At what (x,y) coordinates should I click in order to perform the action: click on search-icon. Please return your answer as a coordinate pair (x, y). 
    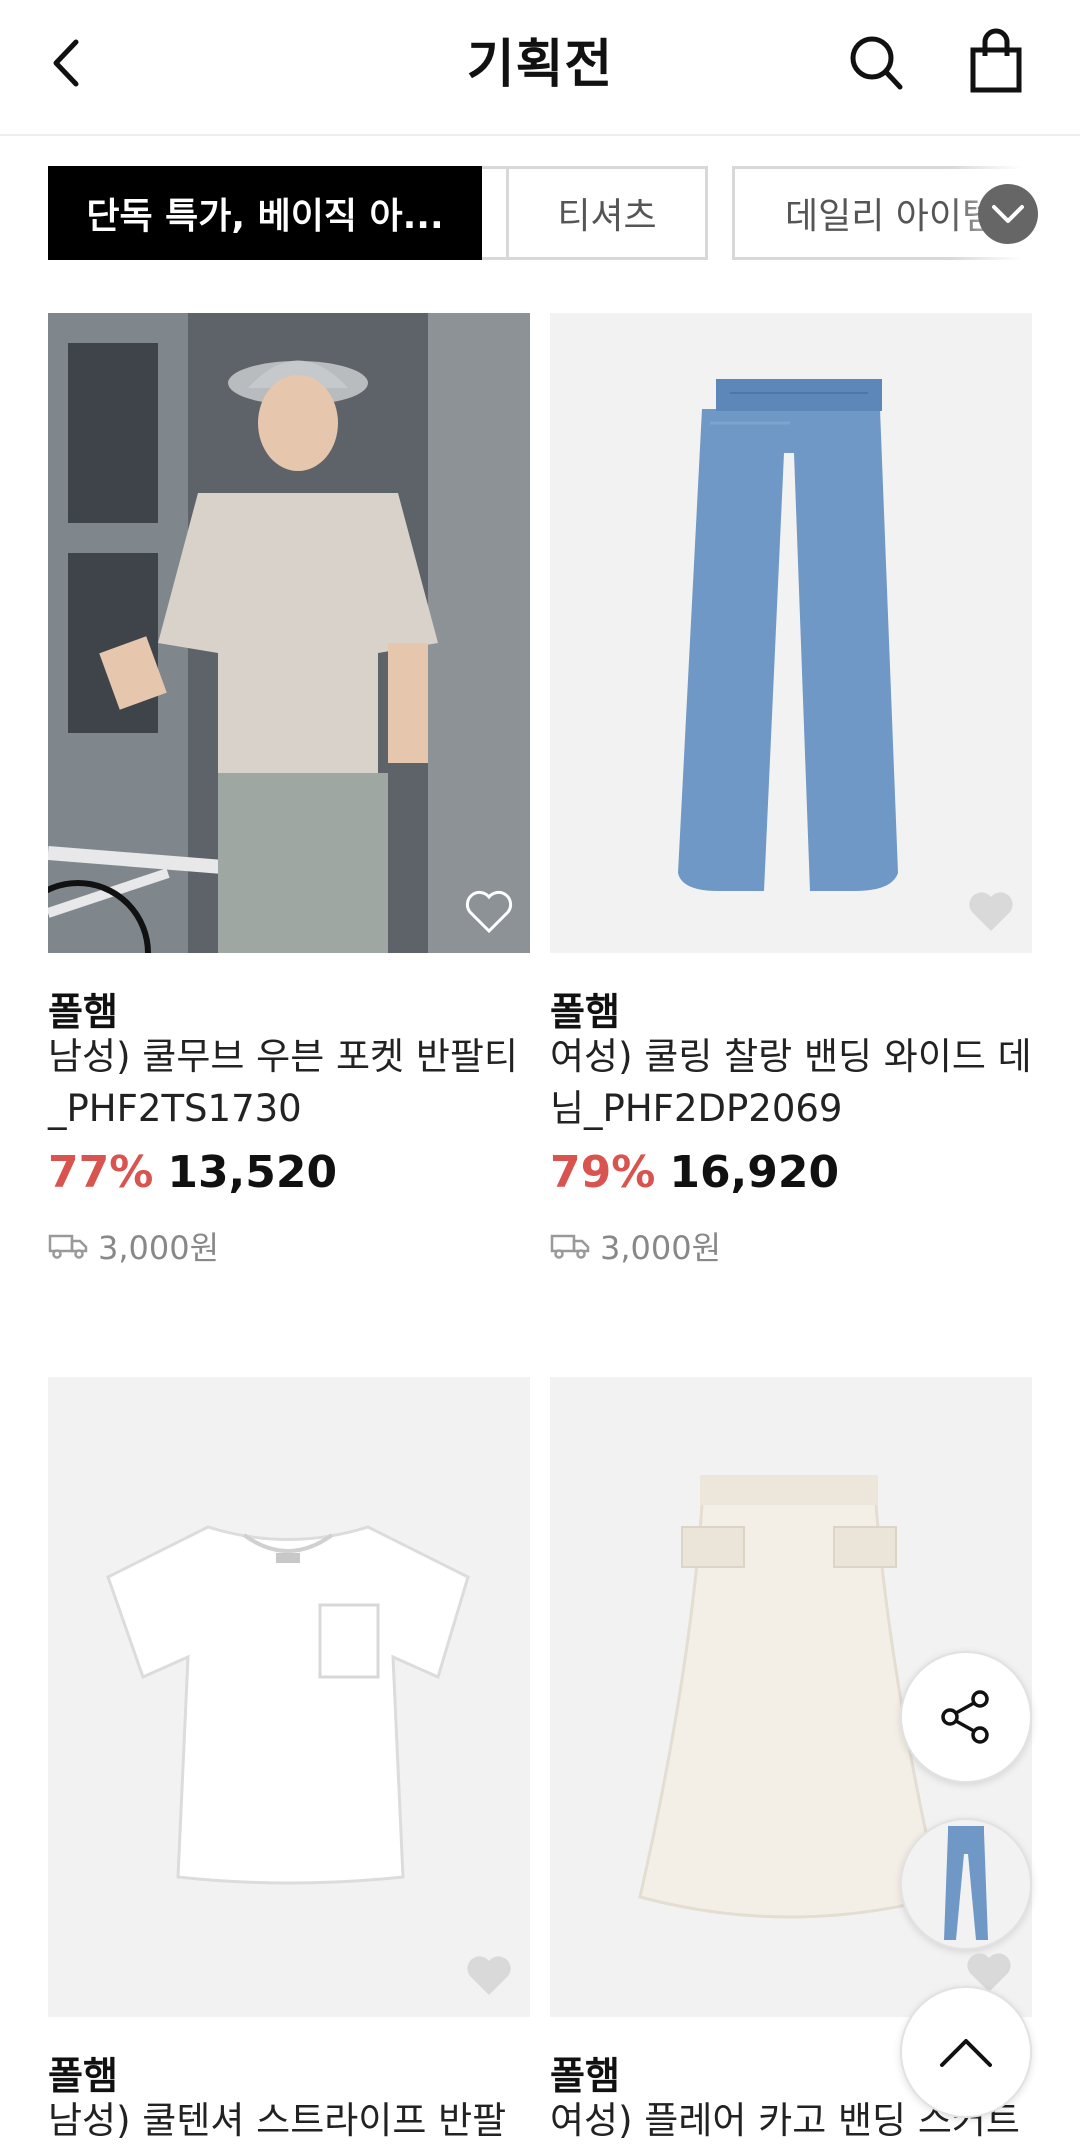
    Looking at the image, I should click on (876, 62).